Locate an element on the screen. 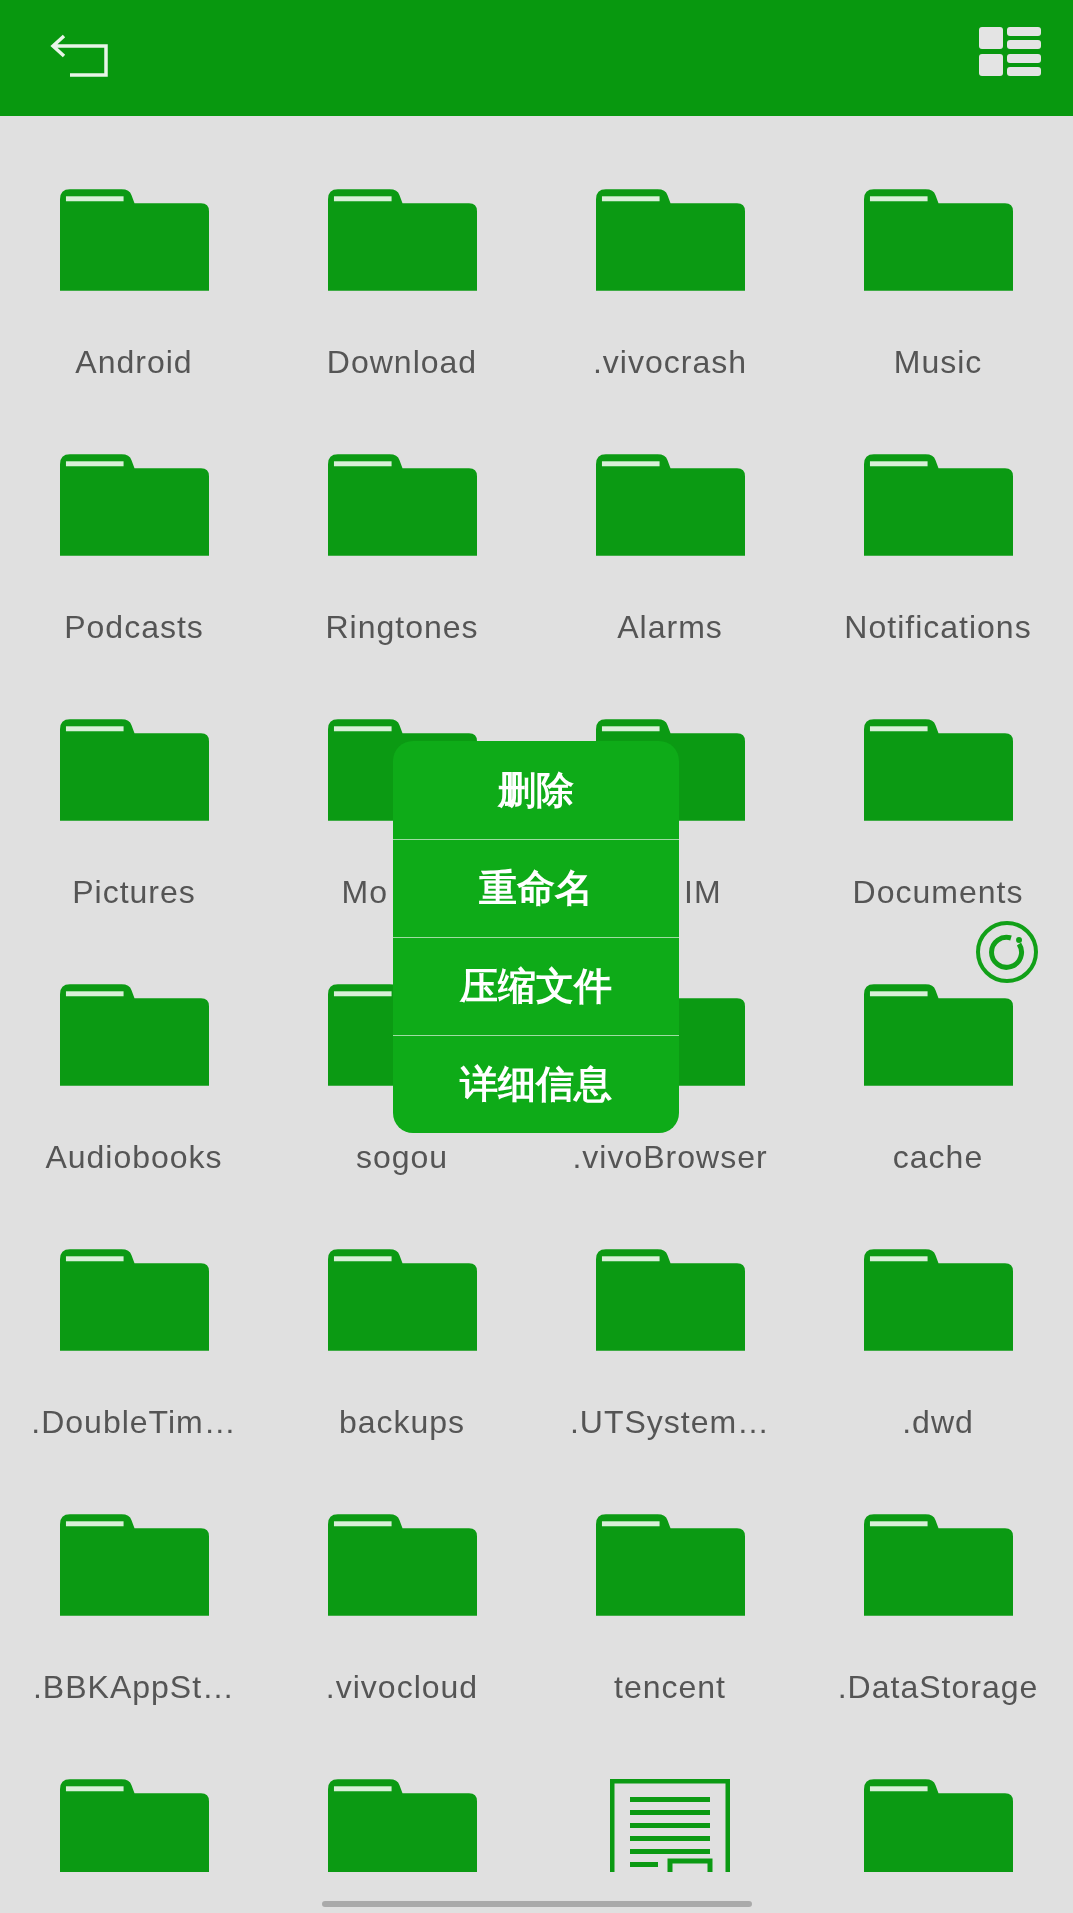  folder-name: .vivoBrowser is located at coordinates (670, 1157).